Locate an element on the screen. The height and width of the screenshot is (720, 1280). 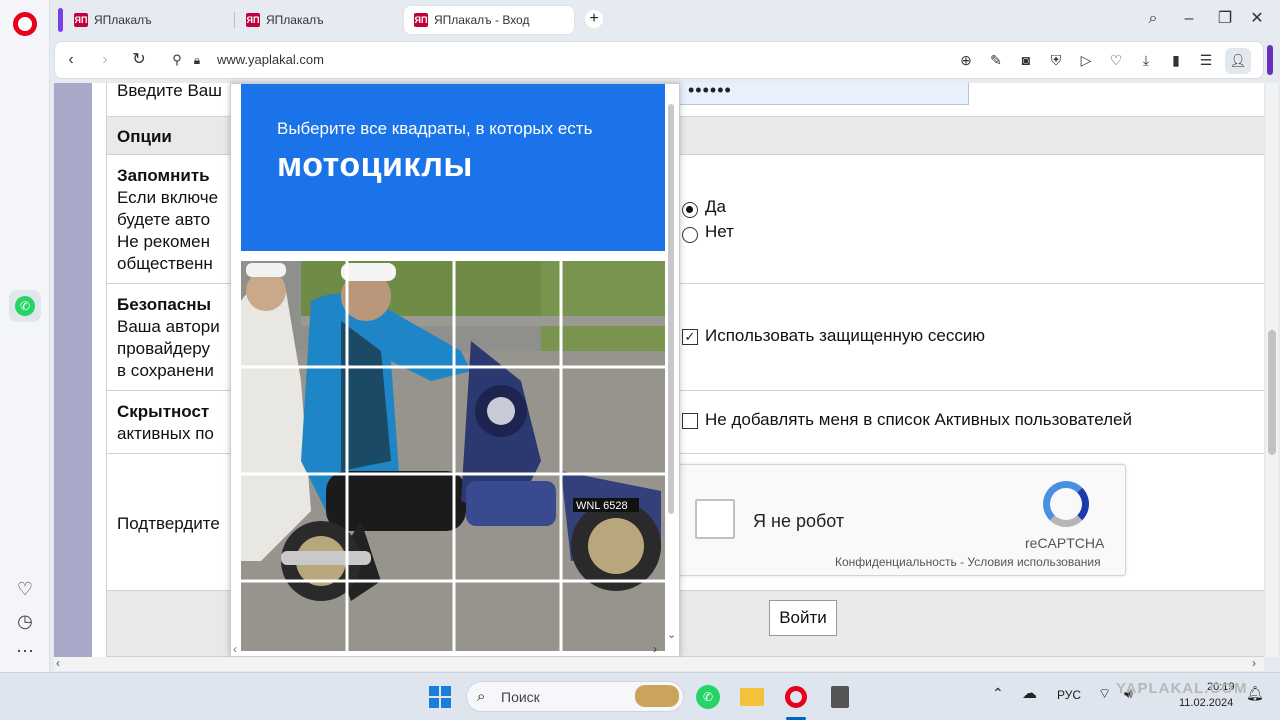
profile-avatar-icon: 👤︎ is located at coordinates (1238, 61).